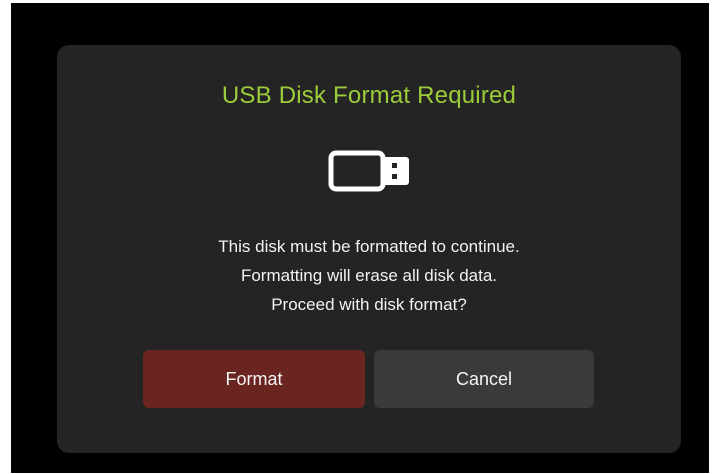 The height and width of the screenshot is (474, 714). What do you see at coordinates (369, 95) in the screenshot?
I see `dialog-title: USB Disk Format Required` at bounding box center [369, 95].